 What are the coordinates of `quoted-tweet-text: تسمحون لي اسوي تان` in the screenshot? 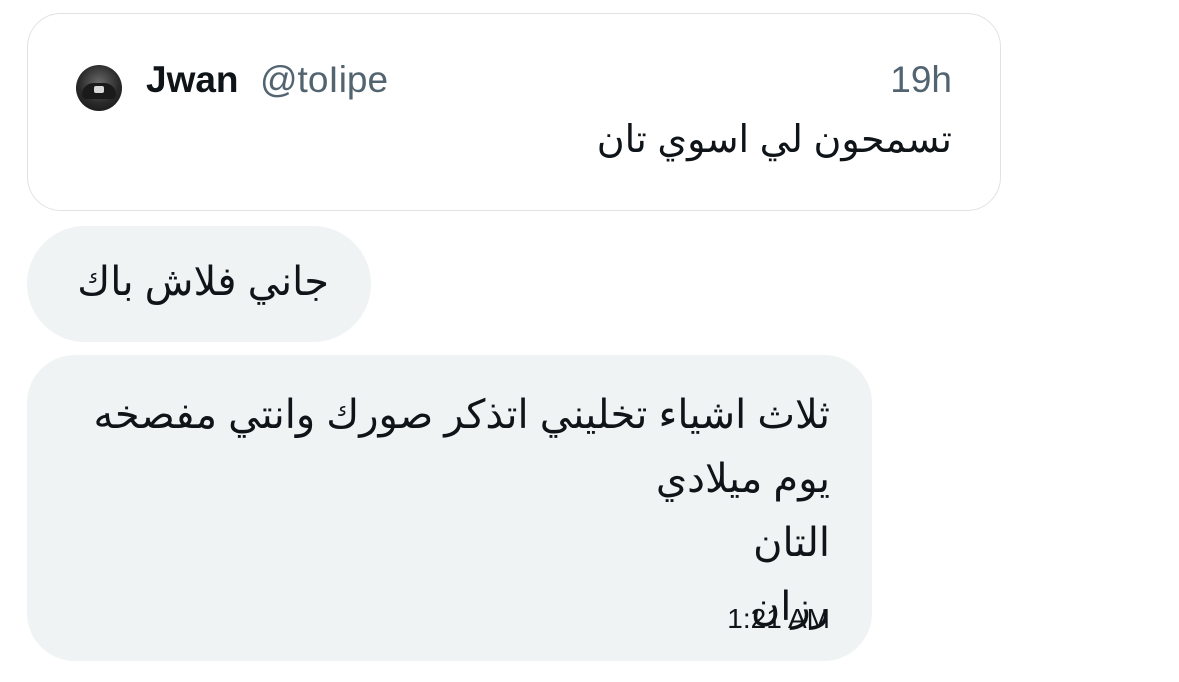 It's located at (774, 140).